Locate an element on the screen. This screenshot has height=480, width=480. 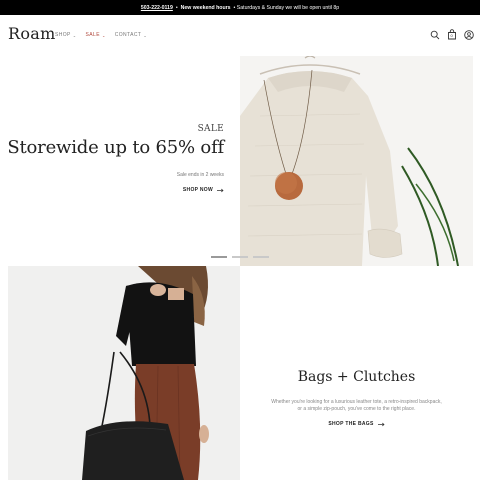
shop-the-bags-link: SHOP THE BAGS is located at coordinates (356, 424).